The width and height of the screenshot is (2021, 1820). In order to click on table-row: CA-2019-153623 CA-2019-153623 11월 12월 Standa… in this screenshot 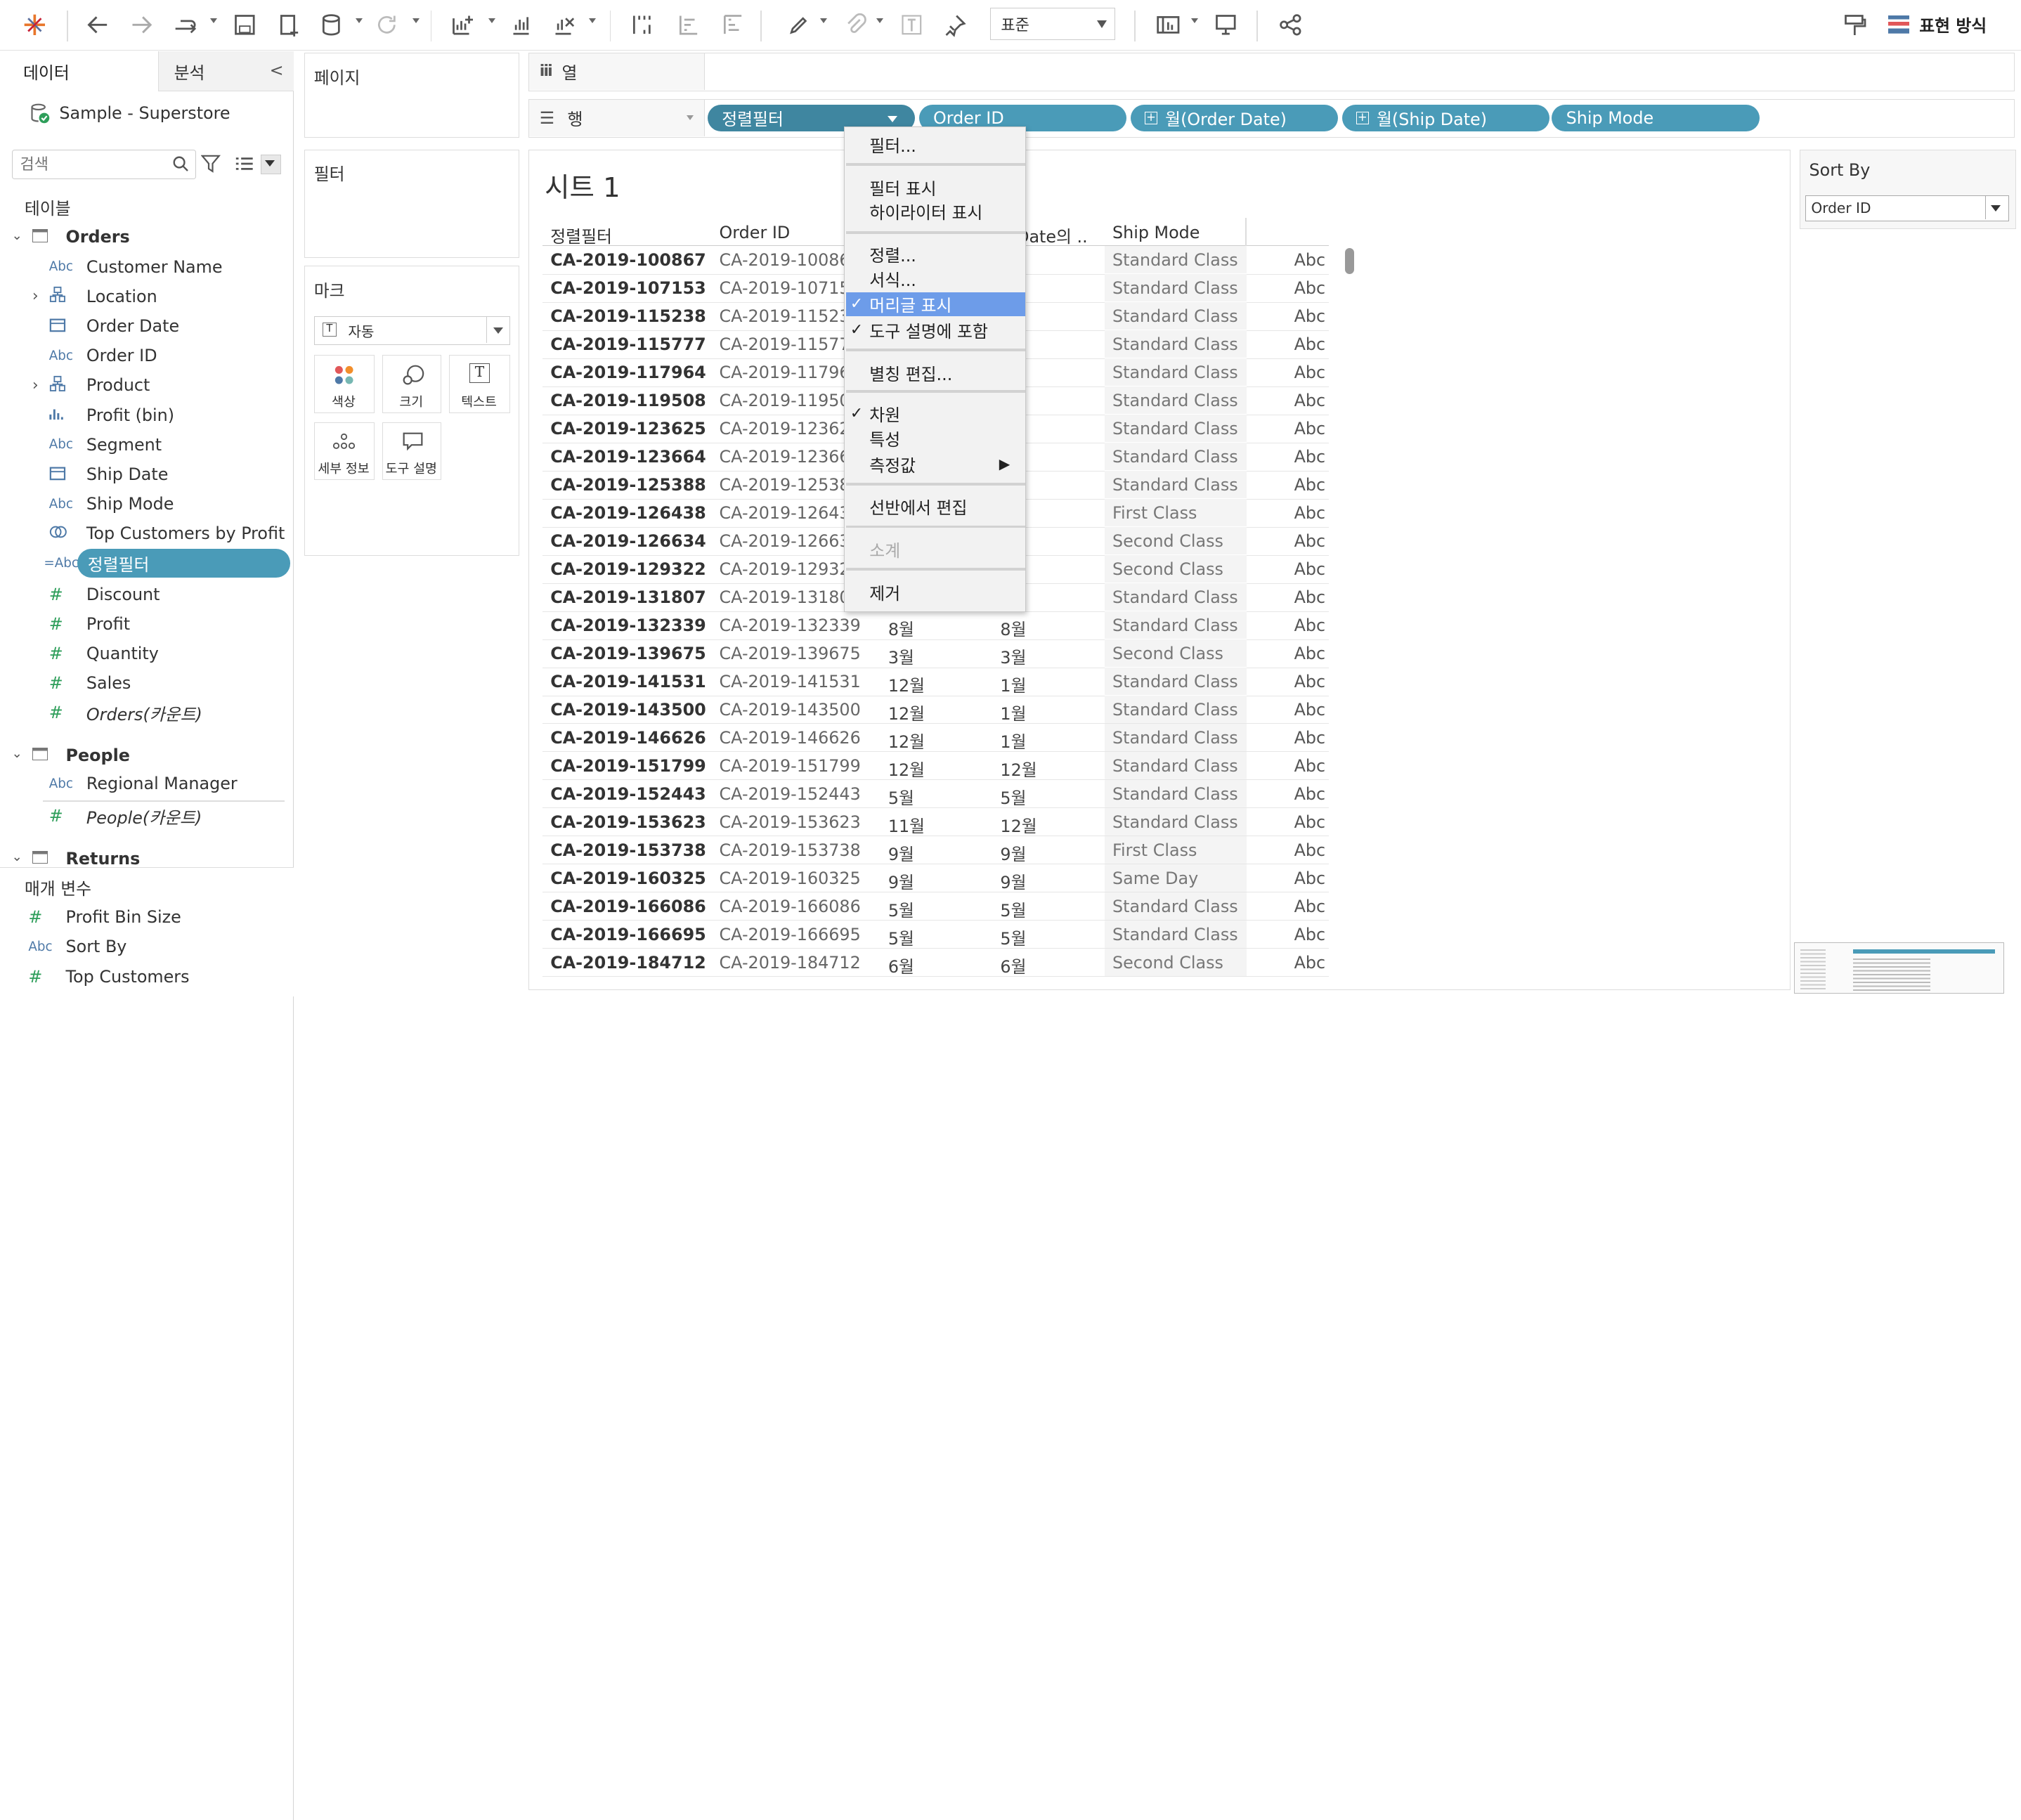, I will do `click(936, 823)`.